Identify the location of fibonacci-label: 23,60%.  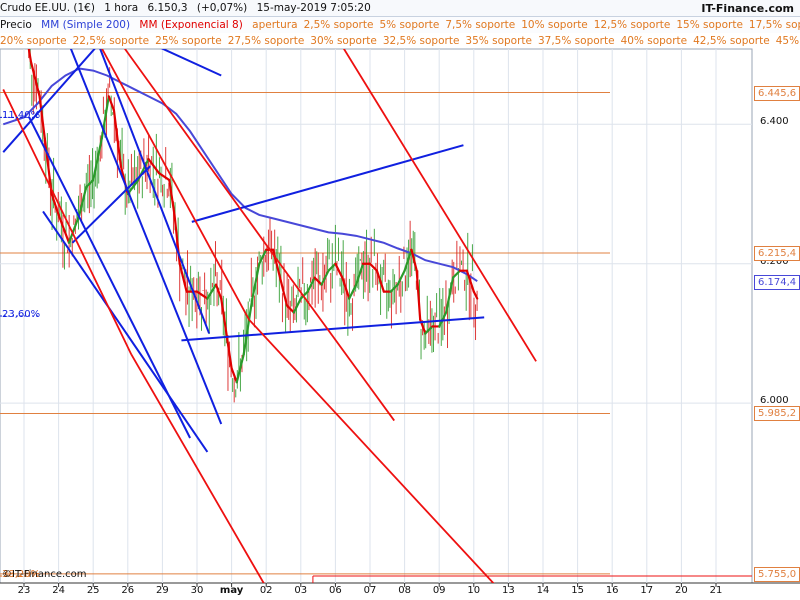
(21, 314).